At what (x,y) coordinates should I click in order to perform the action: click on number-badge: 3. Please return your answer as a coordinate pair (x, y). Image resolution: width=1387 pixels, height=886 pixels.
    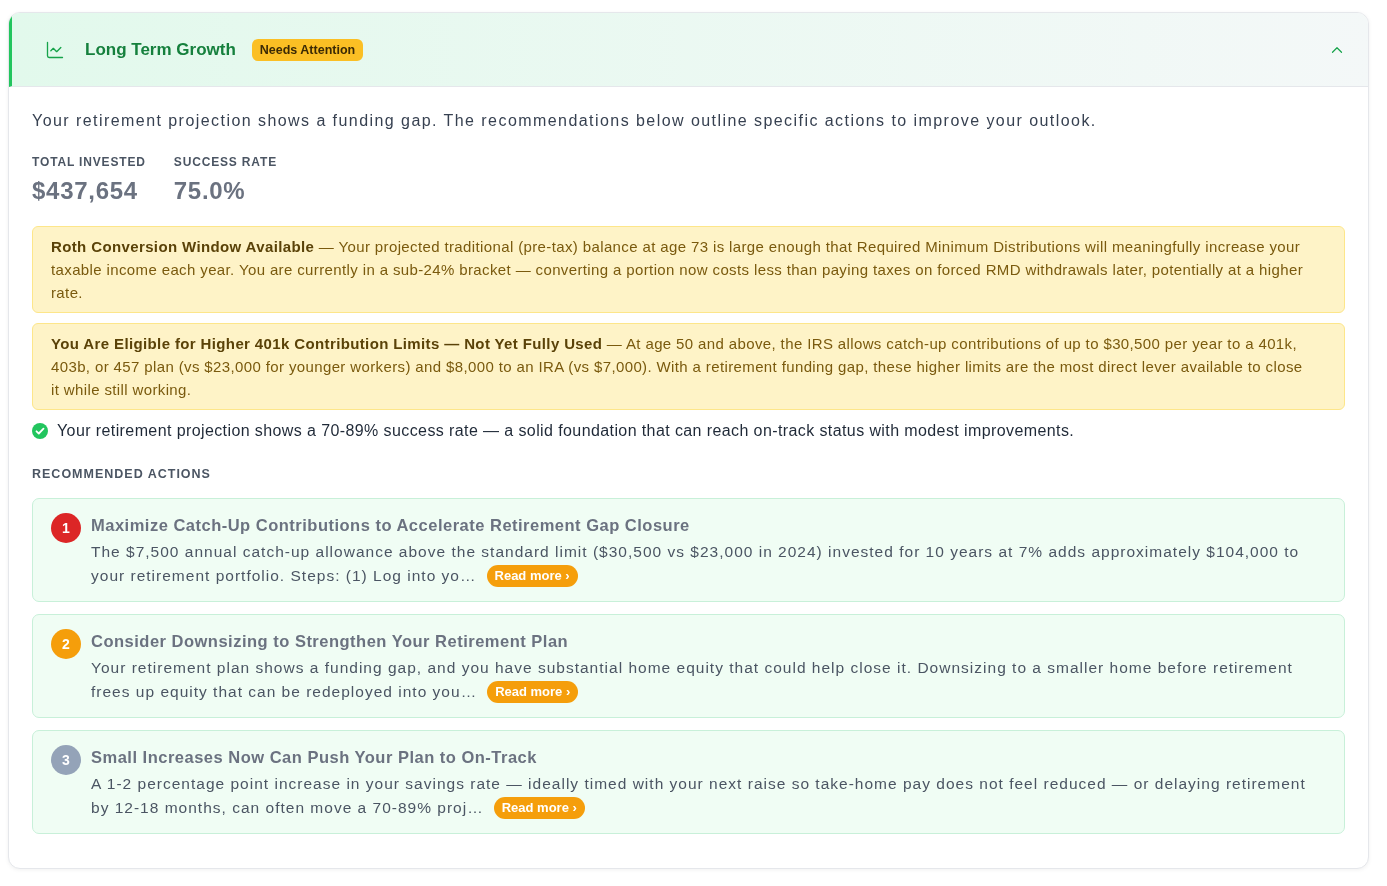
    Looking at the image, I should click on (66, 760).